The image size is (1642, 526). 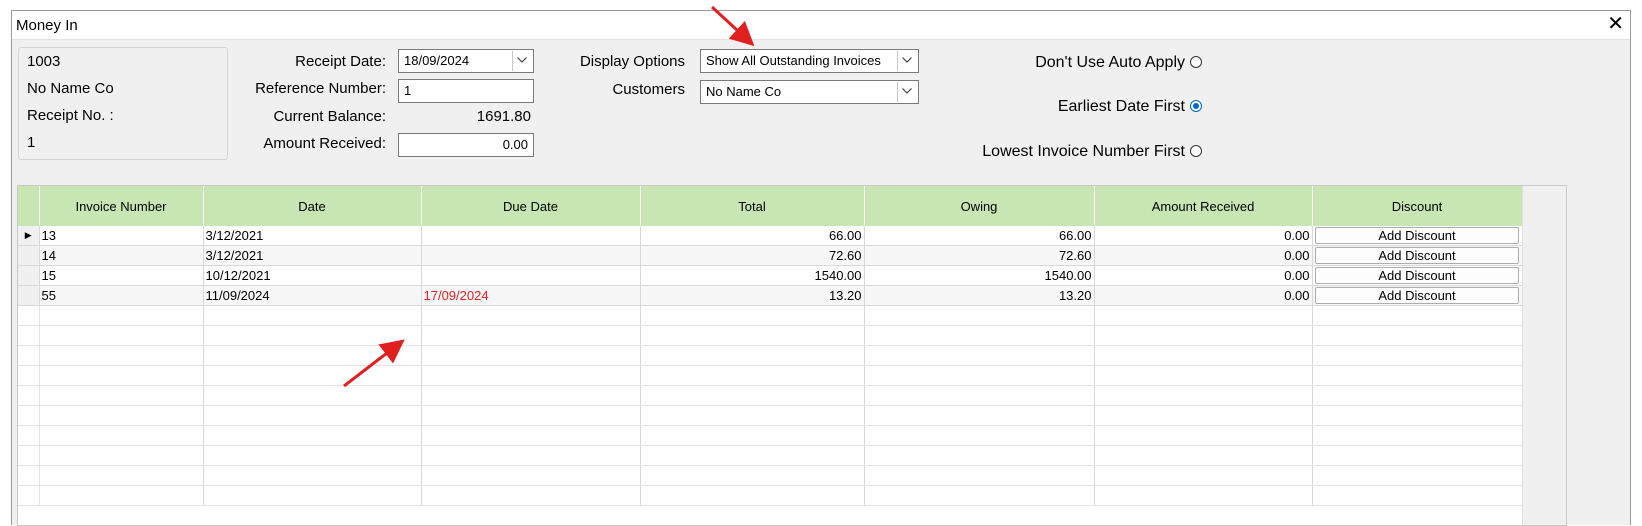 What do you see at coordinates (121, 255) in the screenshot?
I see `invoice-number-cell: 14` at bounding box center [121, 255].